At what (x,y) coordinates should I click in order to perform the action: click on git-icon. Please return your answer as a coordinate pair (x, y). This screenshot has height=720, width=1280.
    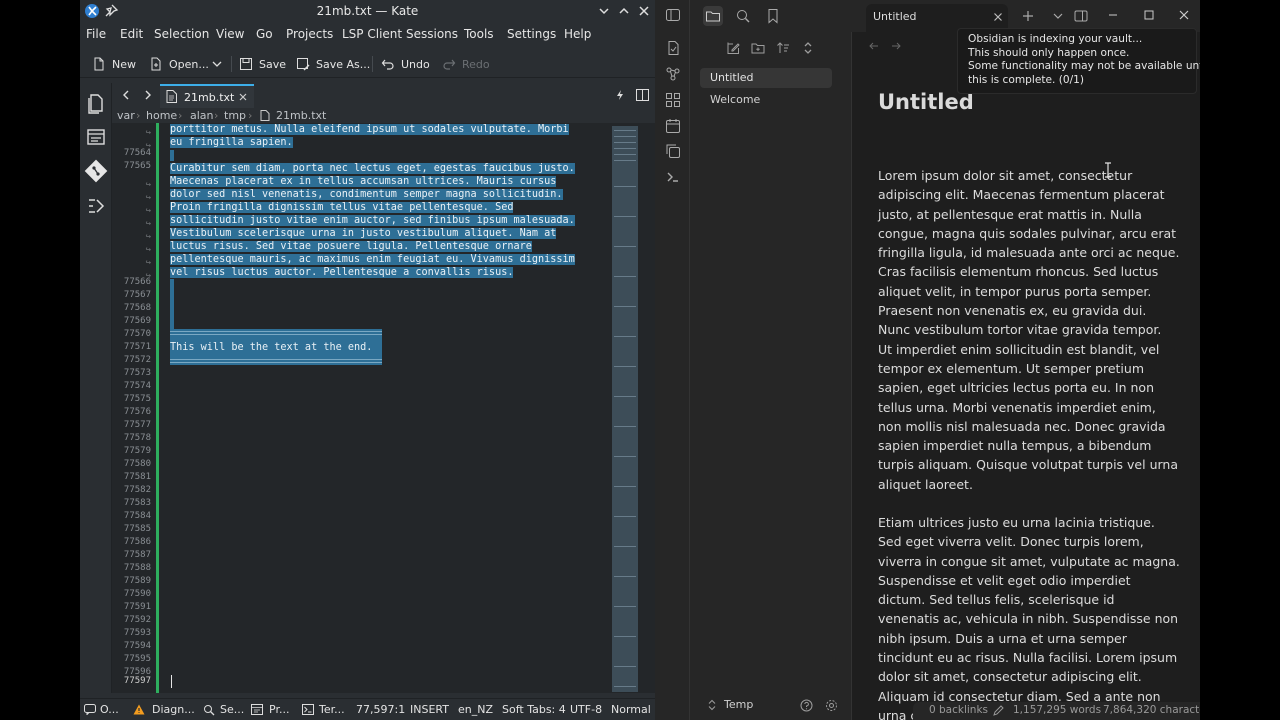
    Looking at the image, I should click on (96, 171).